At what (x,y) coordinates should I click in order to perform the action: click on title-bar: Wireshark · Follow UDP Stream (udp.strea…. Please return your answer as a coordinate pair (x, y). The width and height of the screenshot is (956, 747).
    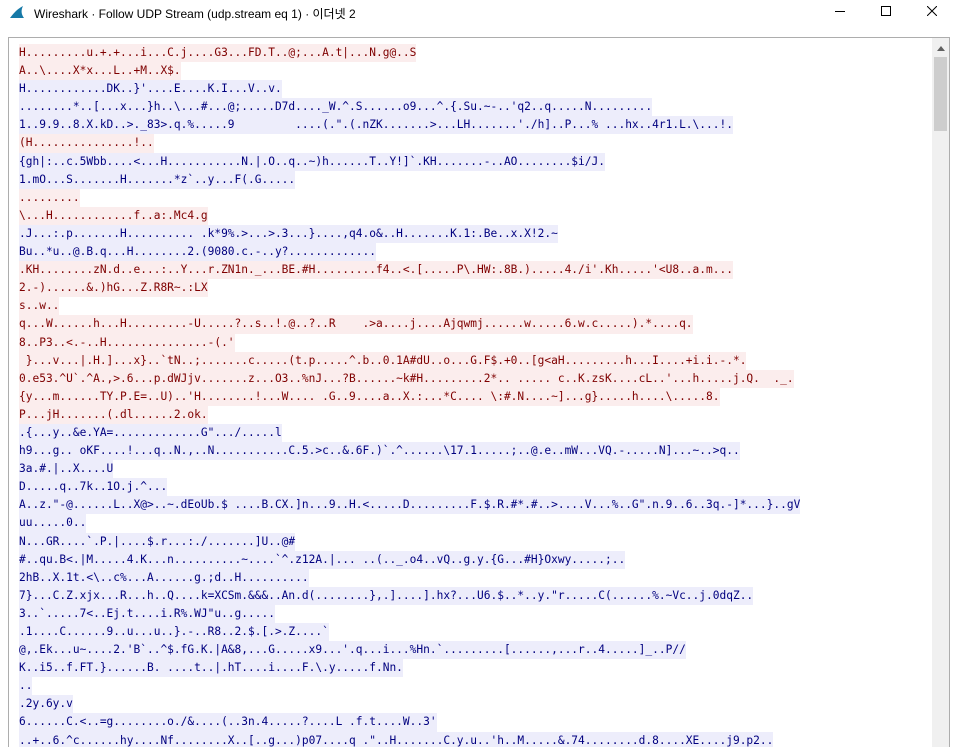
    Looking at the image, I should click on (478, 12).